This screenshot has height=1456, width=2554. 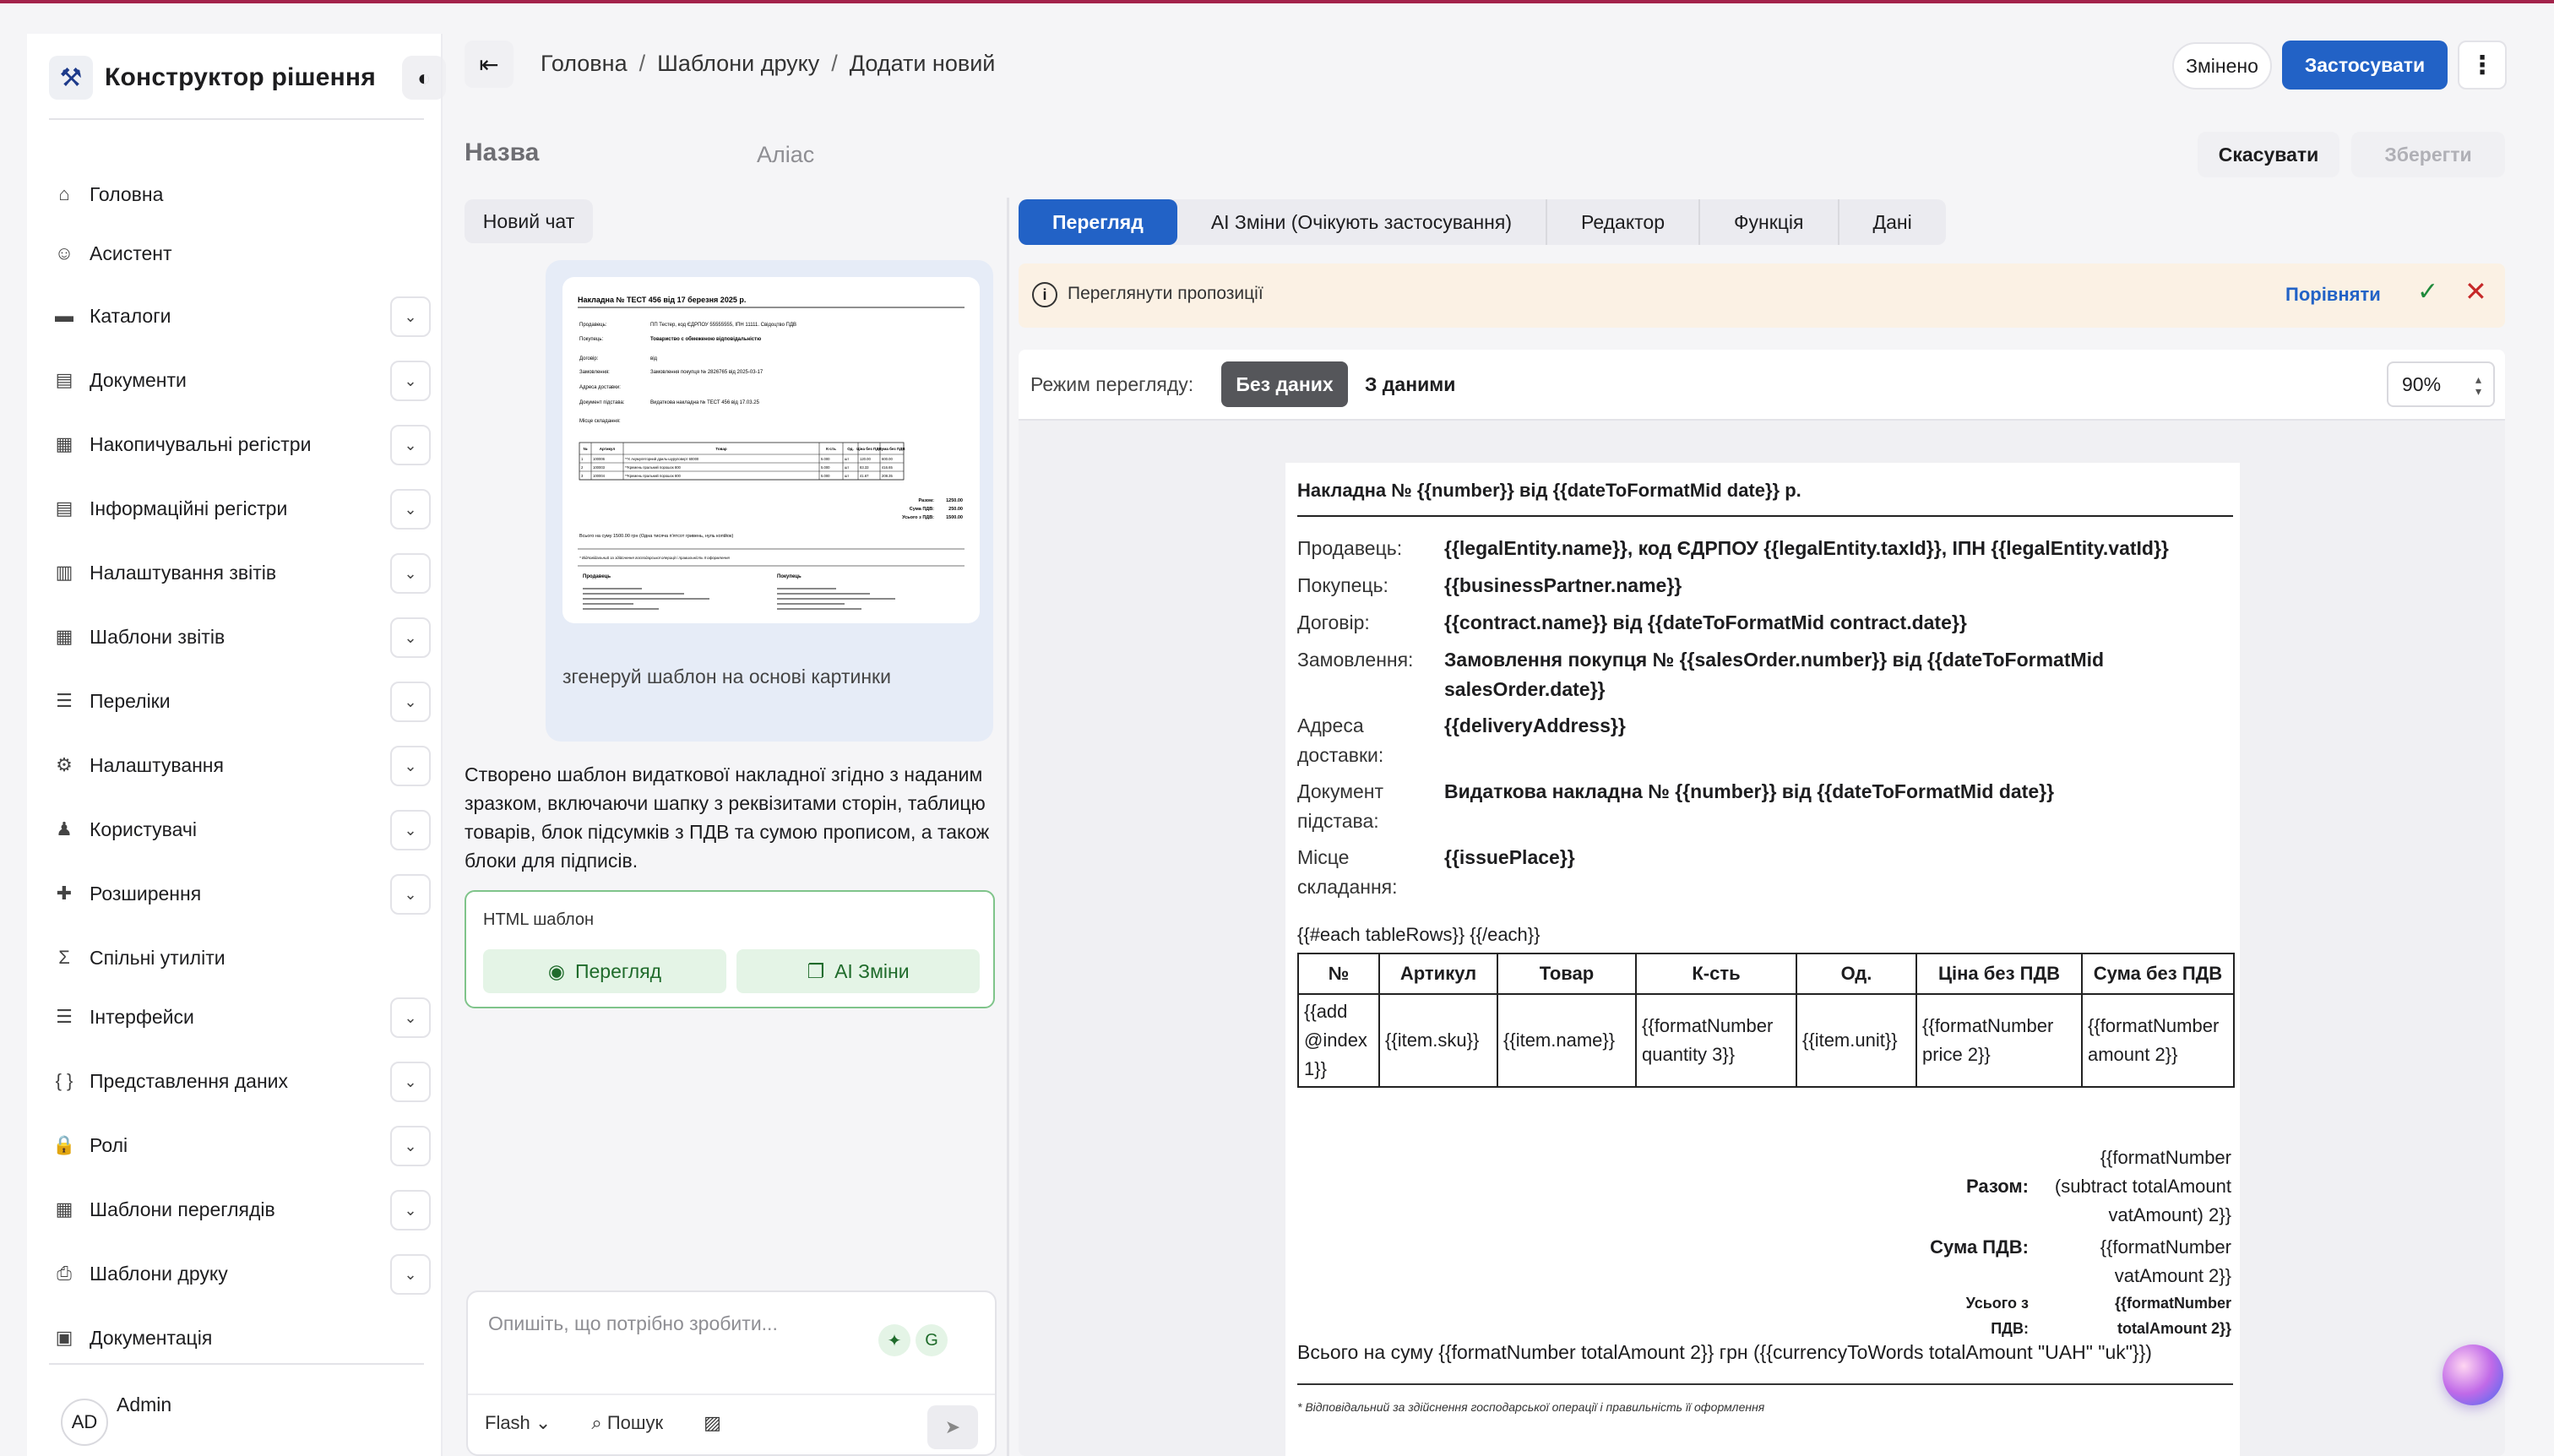 What do you see at coordinates (584, 64) in the screenshot?
I see `breadcrumb-home: Головна` at bounding box center [584, 64].